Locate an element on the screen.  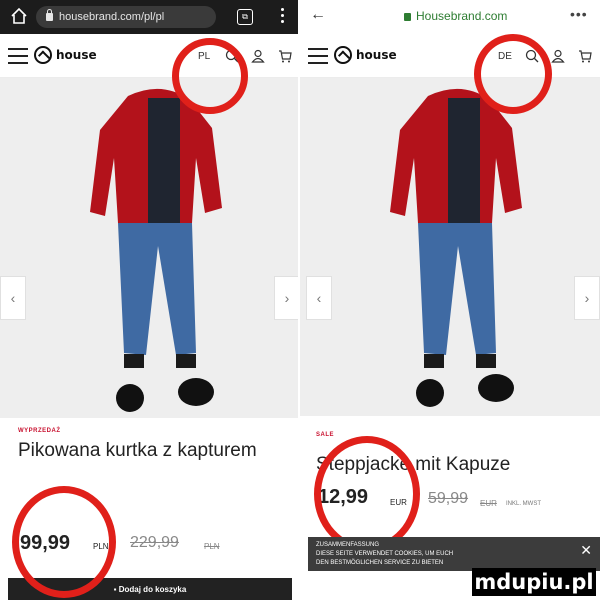
address-bar: Housebrand.com is located at coordinates (455, 16).